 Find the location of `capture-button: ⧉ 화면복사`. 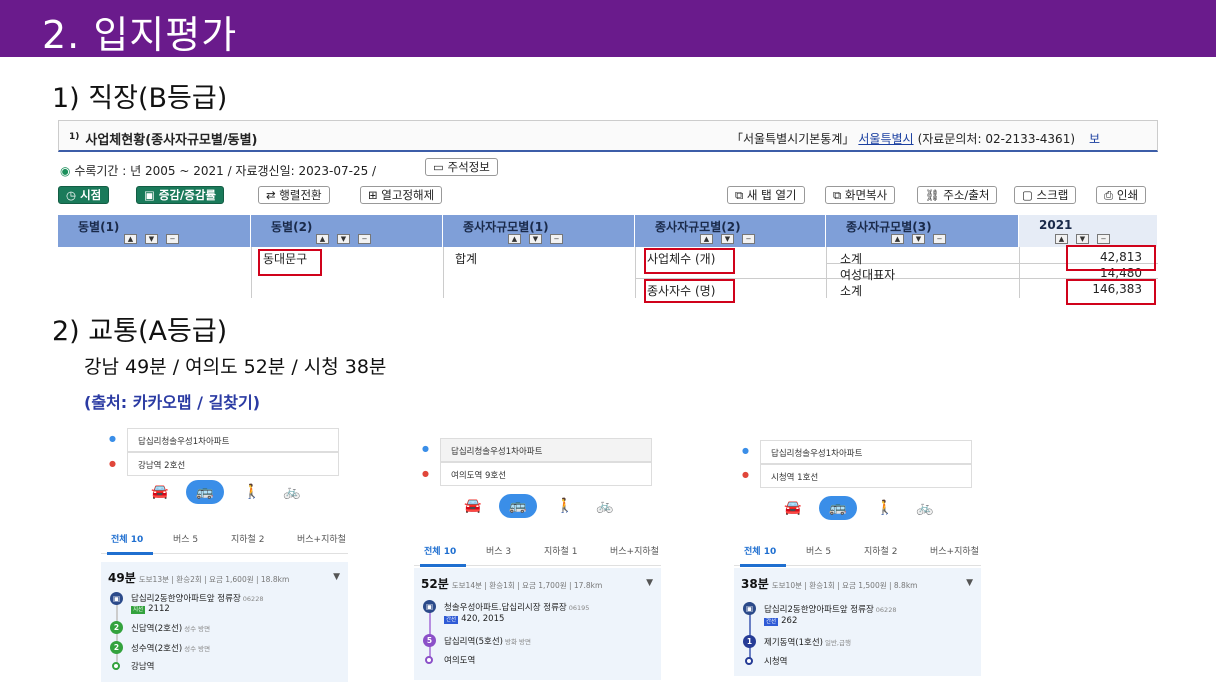

capture-button: ⧉ 화면복사 is located at coordinates (860, 195).